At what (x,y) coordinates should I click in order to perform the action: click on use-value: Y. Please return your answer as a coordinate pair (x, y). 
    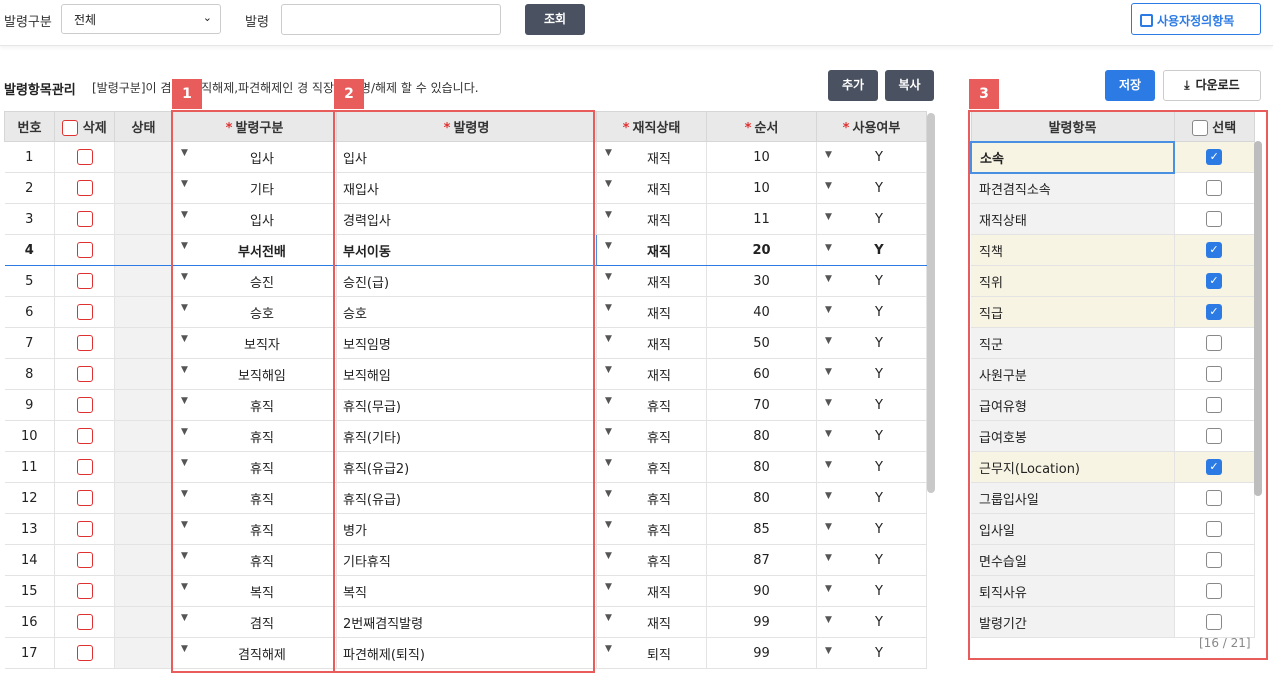
    Looking at the image, I should click on (878, 622).